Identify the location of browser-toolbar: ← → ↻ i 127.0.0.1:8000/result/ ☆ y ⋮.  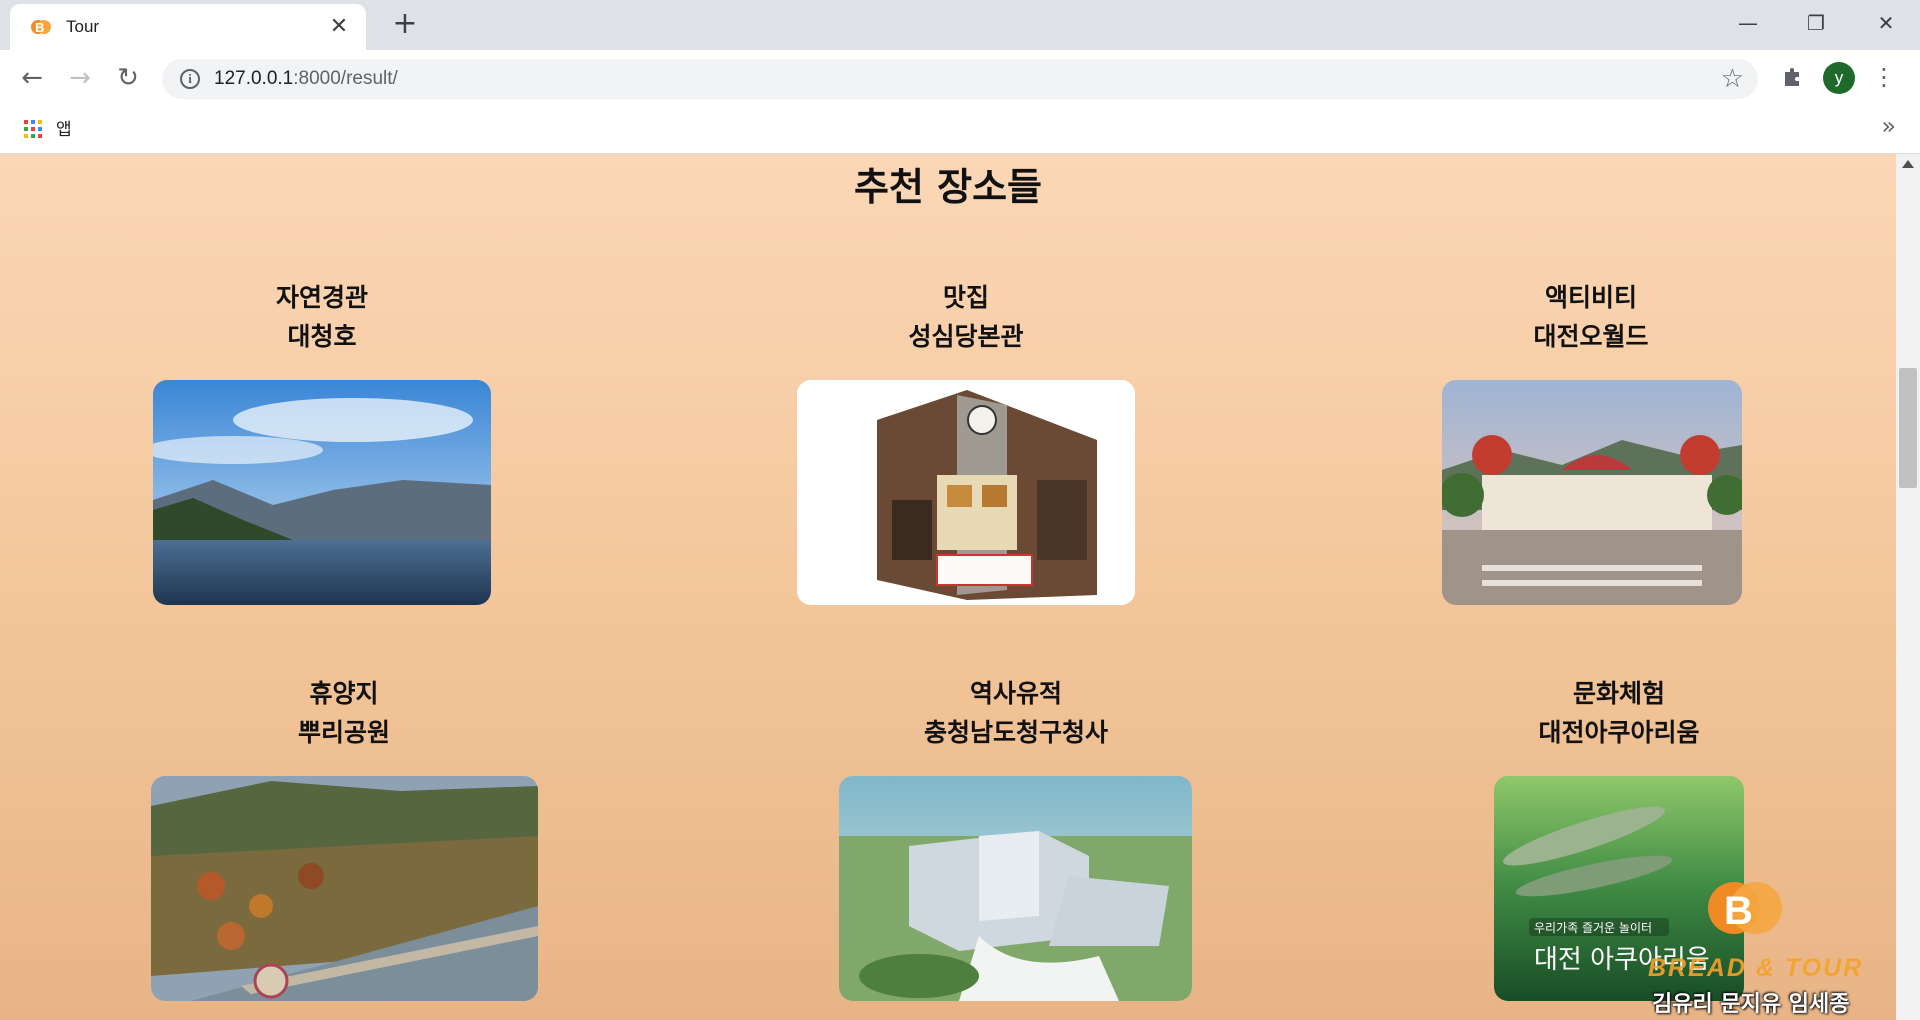
(960, 78).